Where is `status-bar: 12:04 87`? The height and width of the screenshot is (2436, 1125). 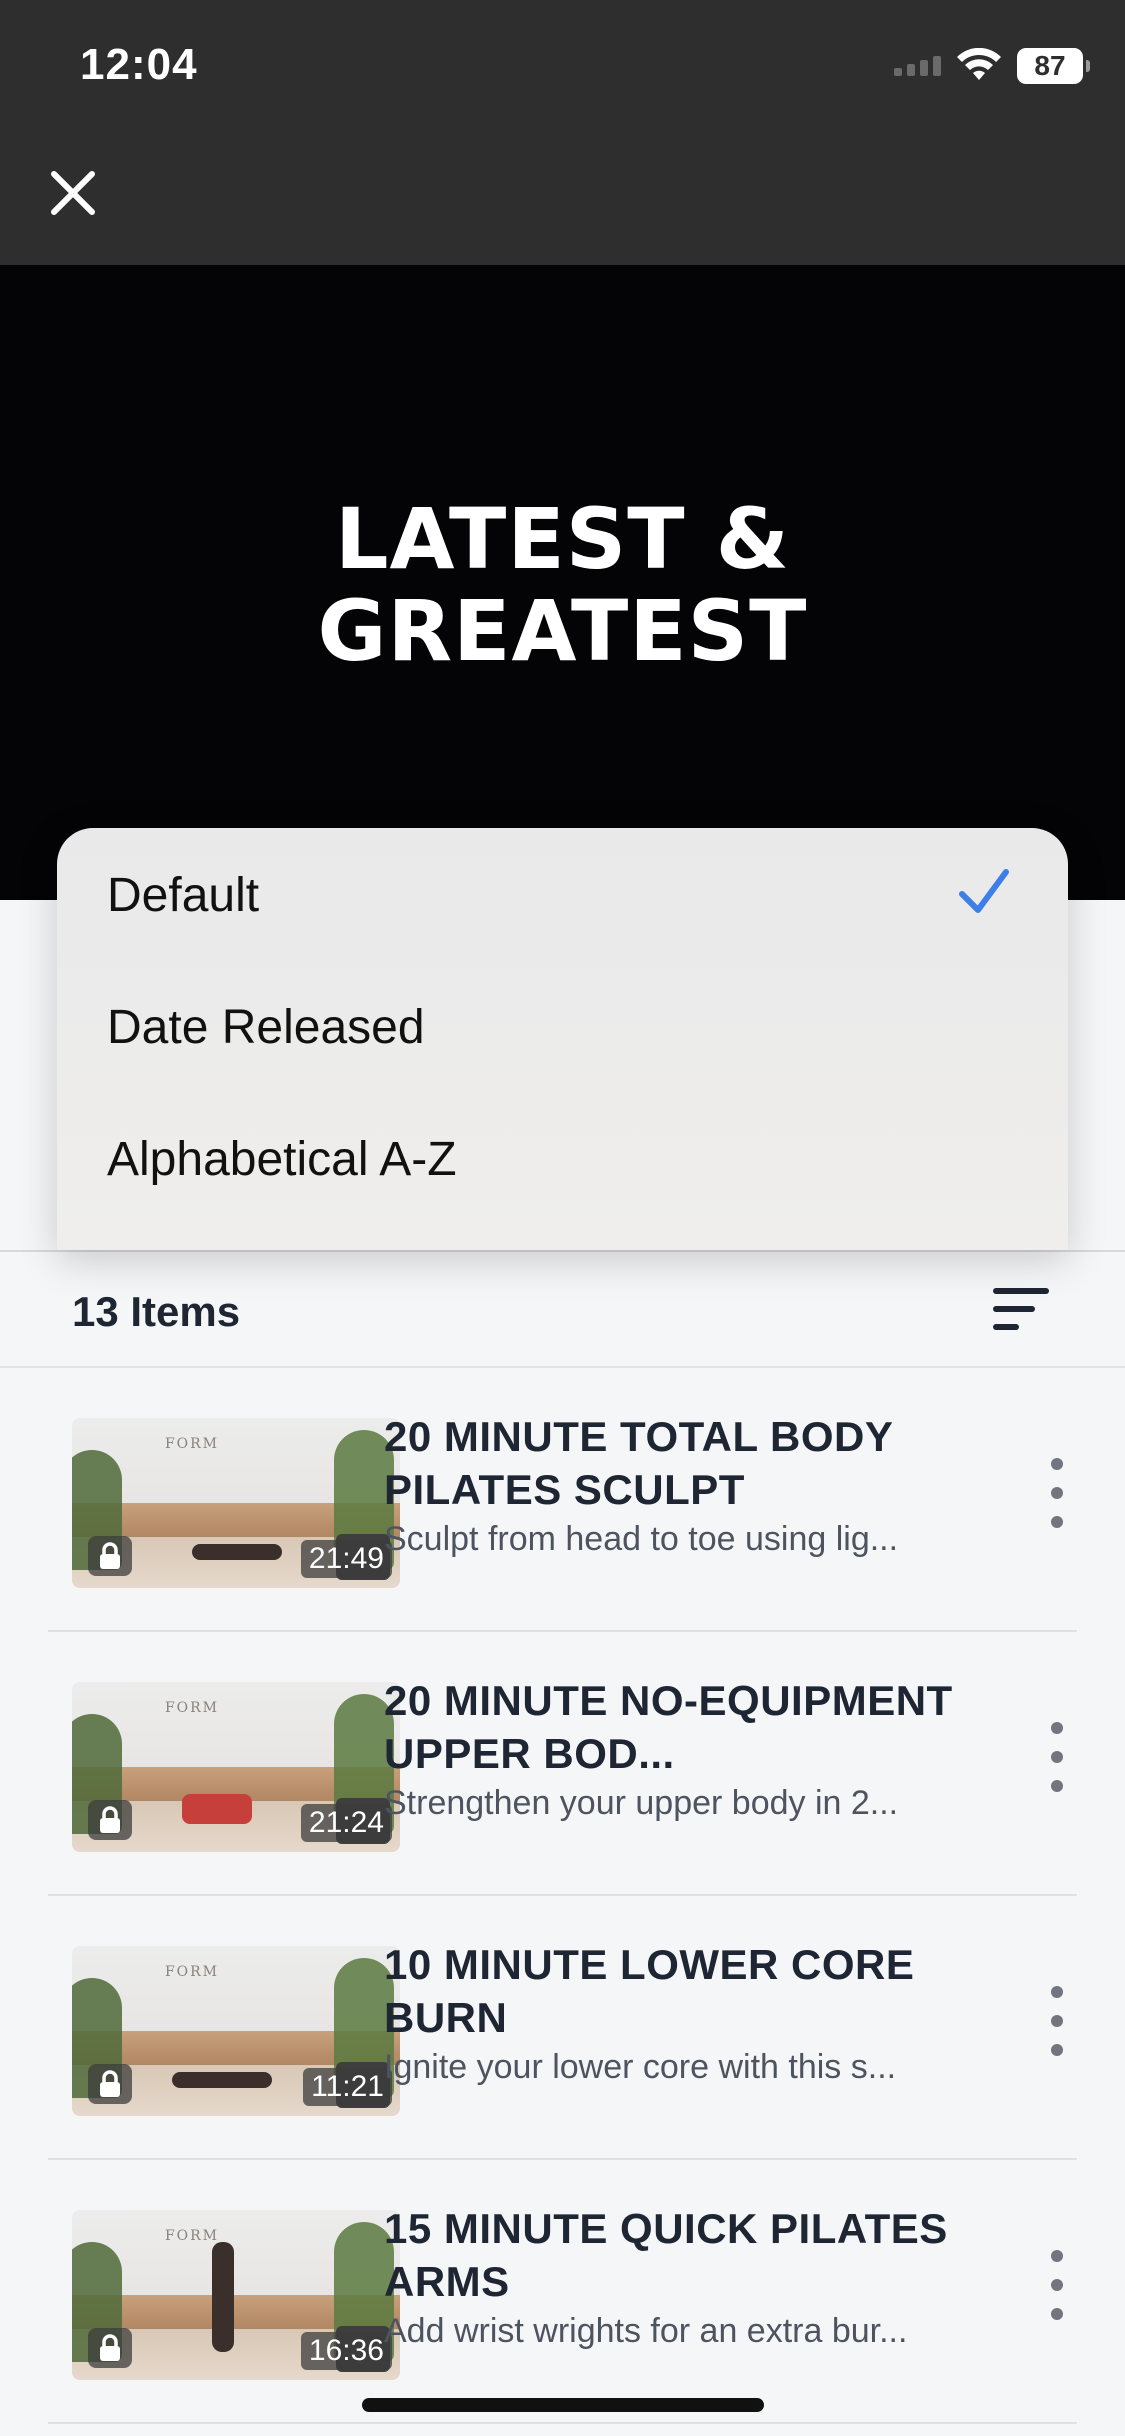
status-bar: 12:04 87 is located at coordinates (562, 65).